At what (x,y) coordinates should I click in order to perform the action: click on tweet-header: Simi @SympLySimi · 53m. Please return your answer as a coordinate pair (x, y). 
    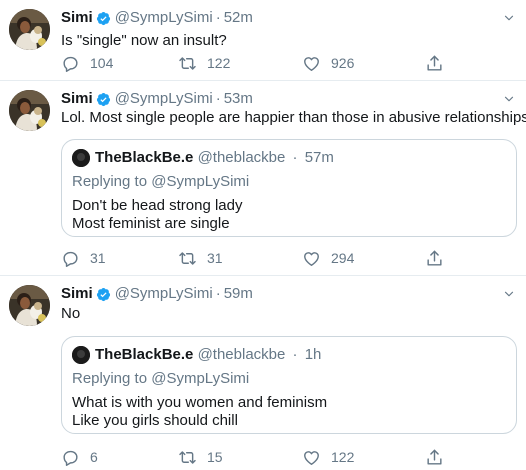
    Looking at the image, I should click on (157, 99).